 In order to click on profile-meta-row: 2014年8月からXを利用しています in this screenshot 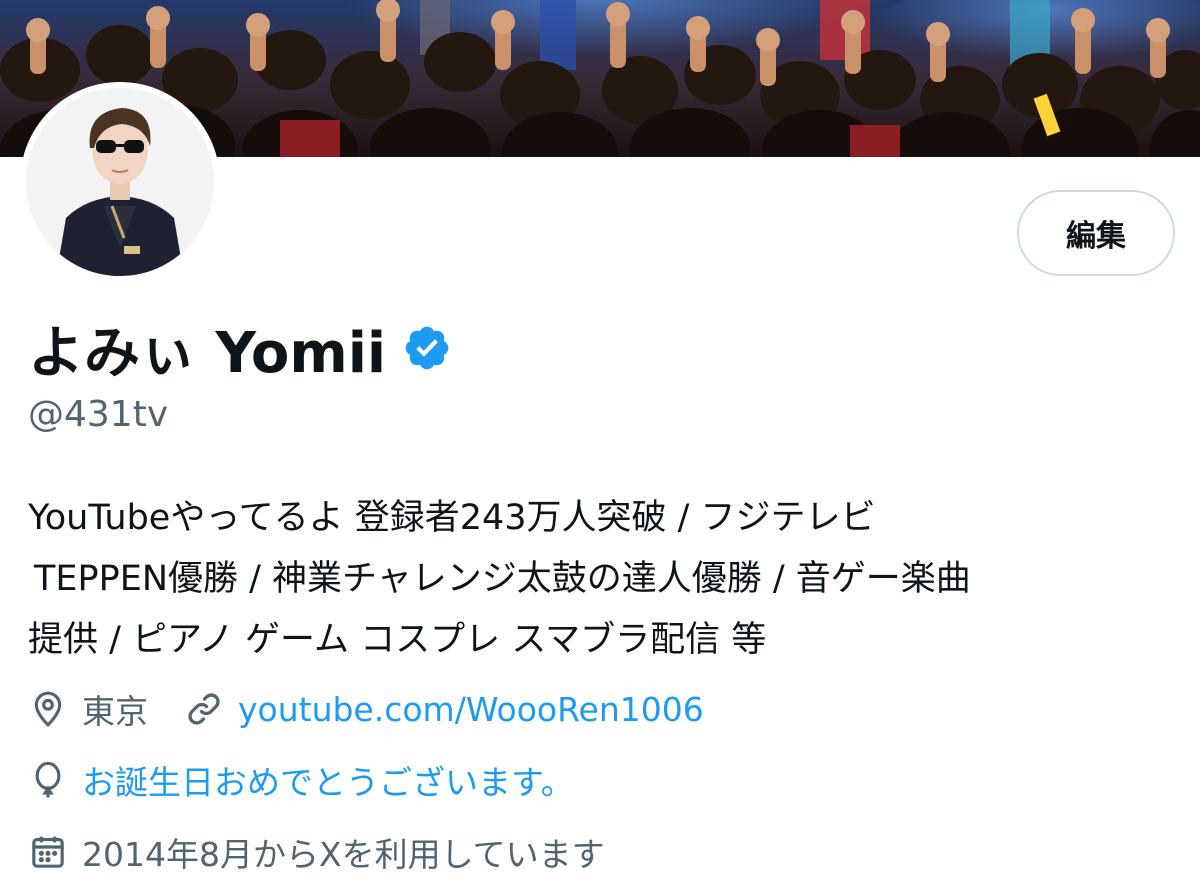, I will do `click(316, 852)`.